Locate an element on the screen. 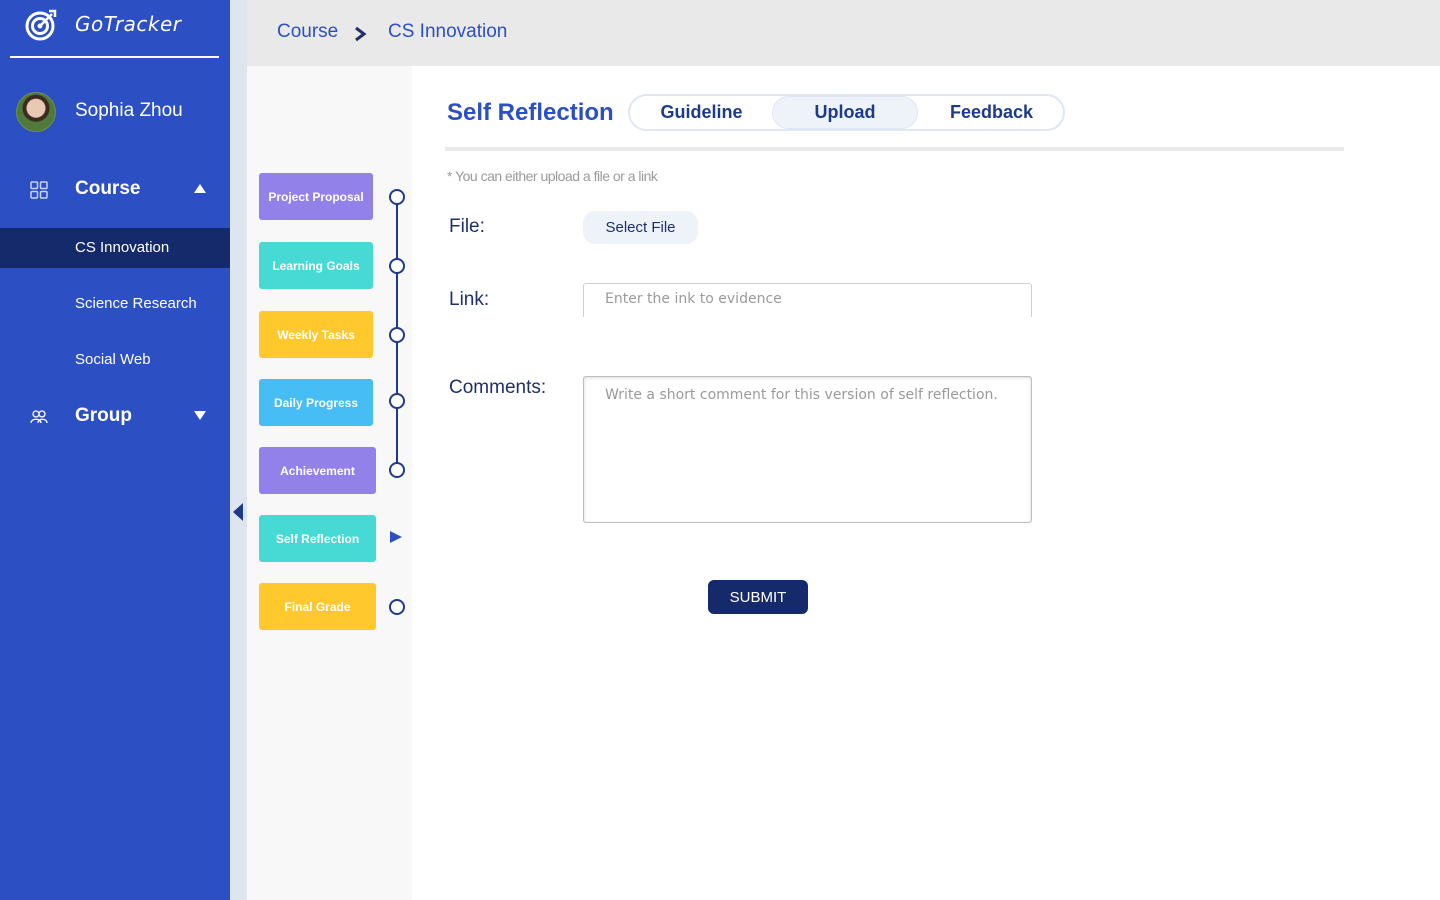 Image resolution: width=1440 pixels, height=900 pixels. sidebar-item-cs-innovation: CS Innovation is located at coordinates (115, 248).